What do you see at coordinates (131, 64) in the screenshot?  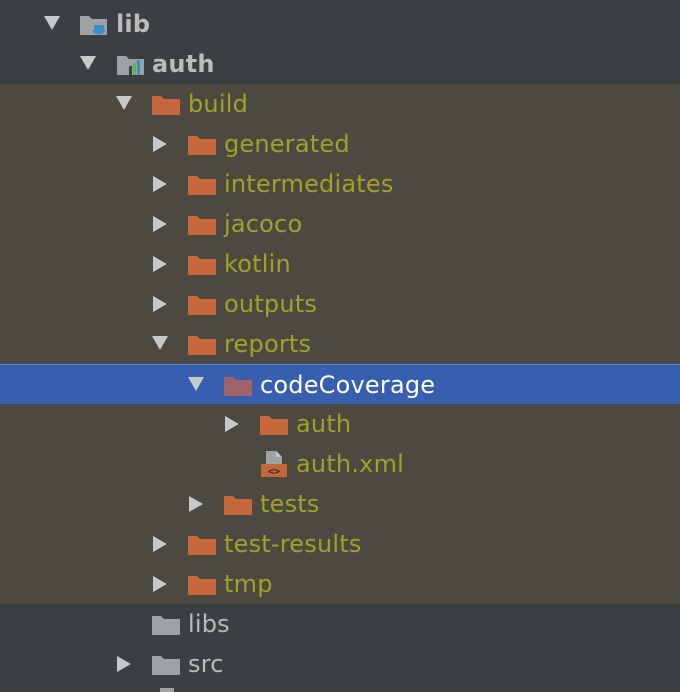 I see `android-module-folder-icon` at bounding box center [131, 64].